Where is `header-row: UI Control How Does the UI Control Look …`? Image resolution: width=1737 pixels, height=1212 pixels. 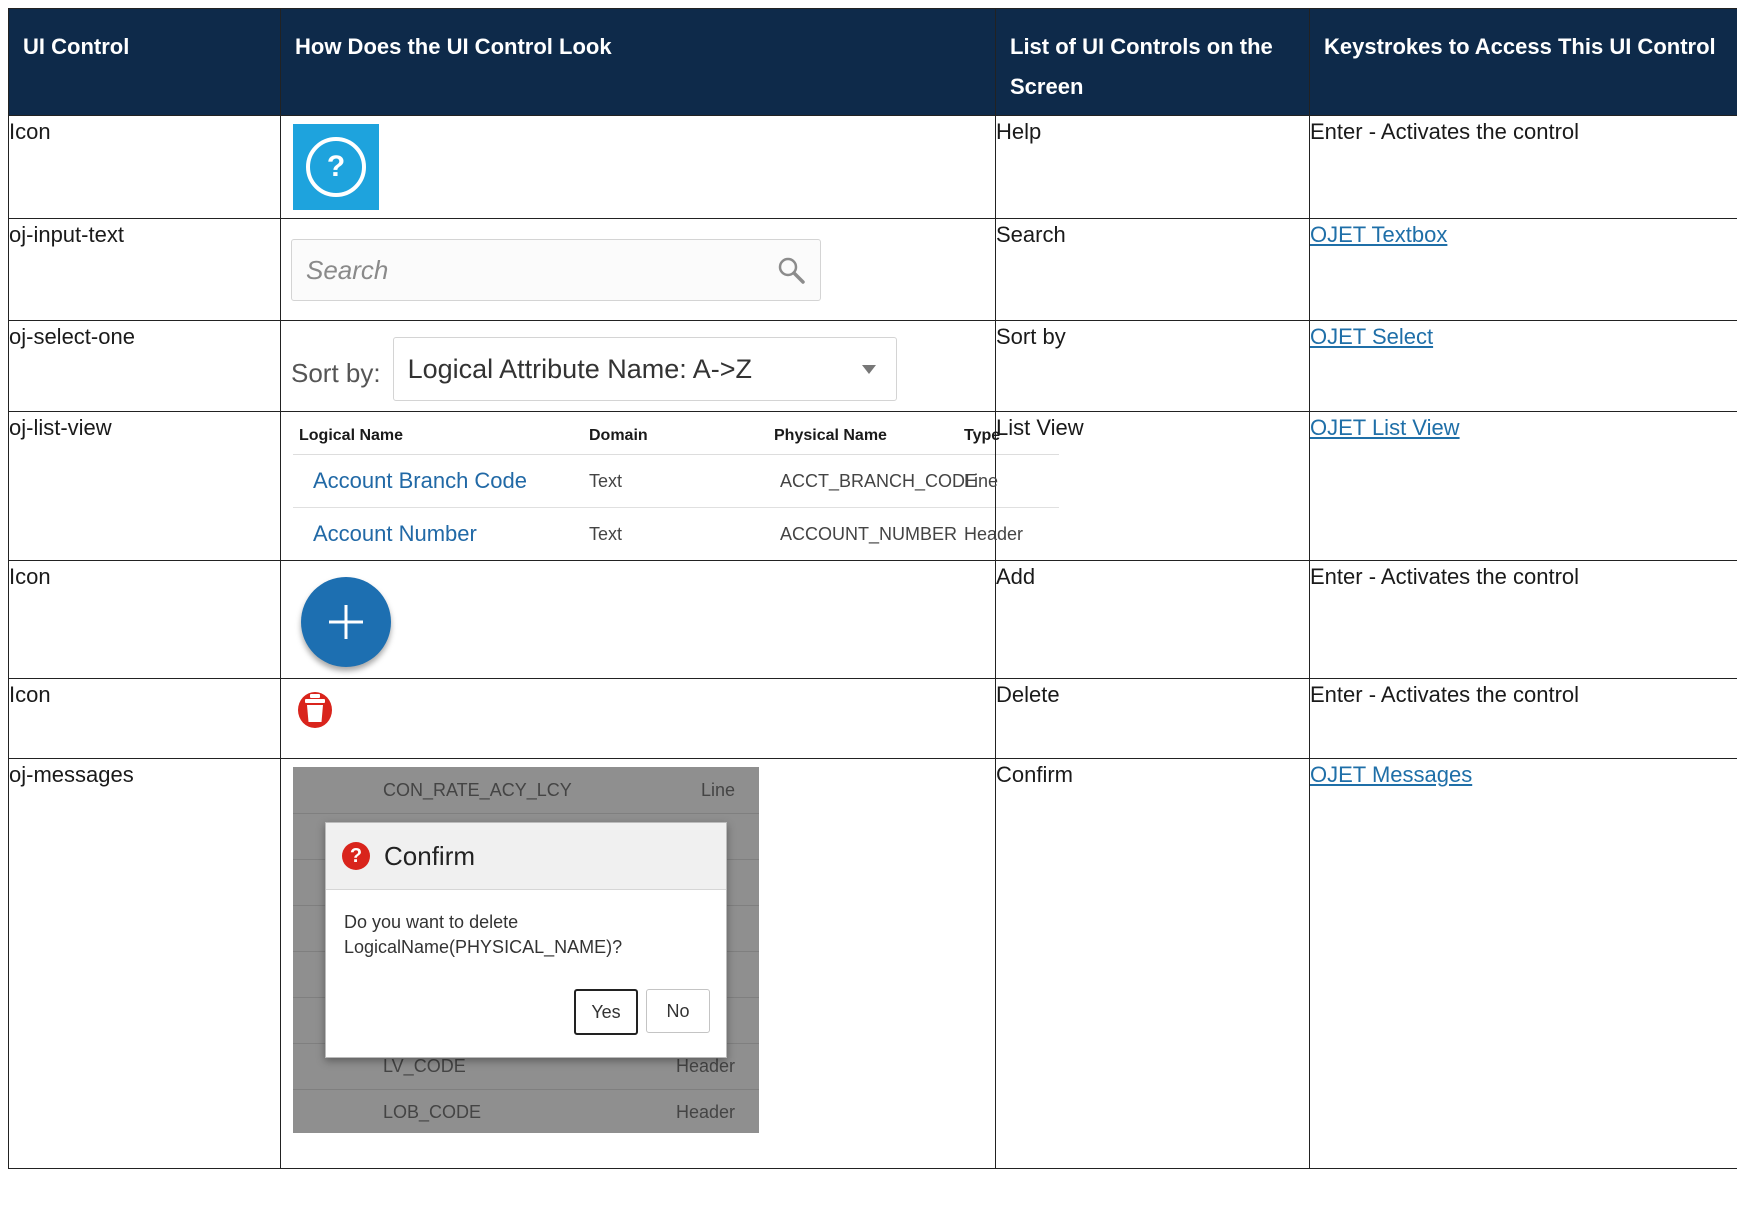 header-row: UI Control How Does the UI Control Look … is located at coordinates (872, 62).